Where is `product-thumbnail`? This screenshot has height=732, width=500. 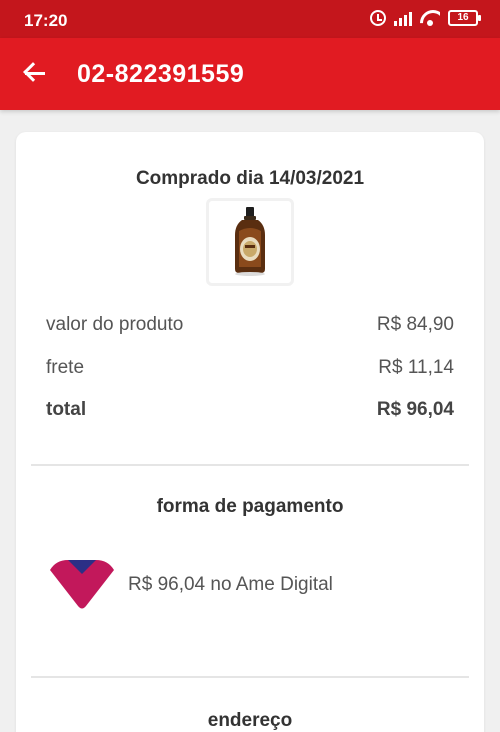
product-thumbnail is located at coordinates (250, 242).